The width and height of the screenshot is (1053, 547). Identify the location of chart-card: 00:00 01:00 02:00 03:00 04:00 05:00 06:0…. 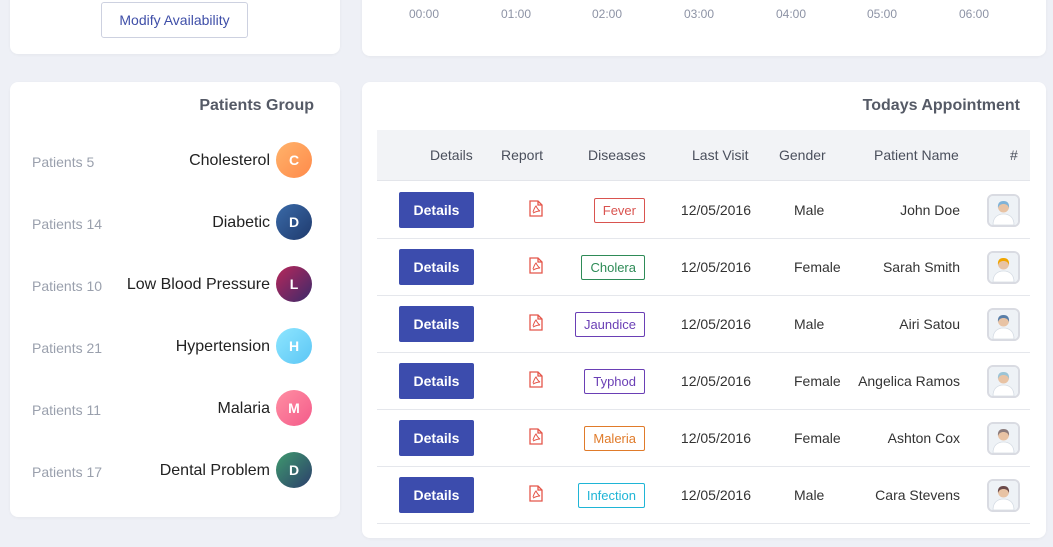
(704, 28).